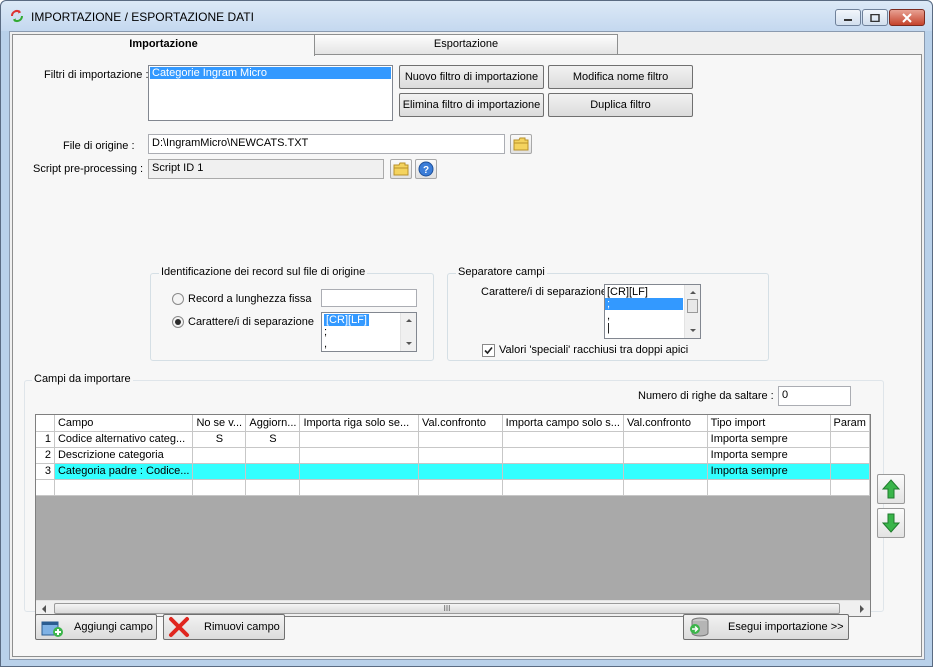  Describe the element at coordinates (88, 169) in the screenshot. I see `script-label: Script pre-processing :` at that location.